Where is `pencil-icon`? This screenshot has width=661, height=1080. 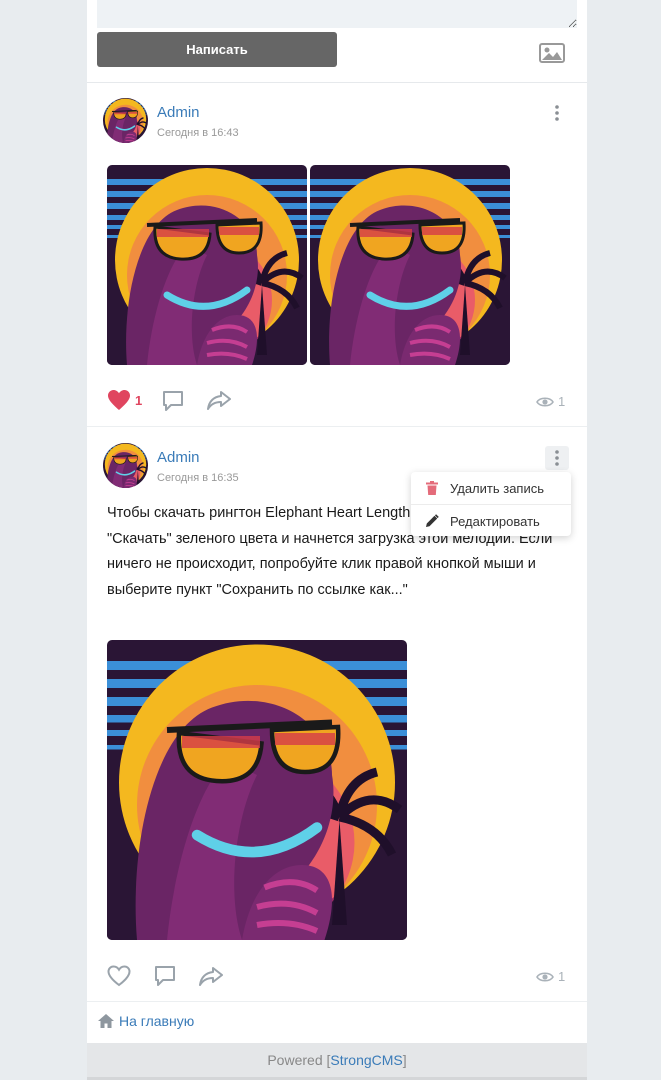
pencil-icon is located at coordinates (432, 521).